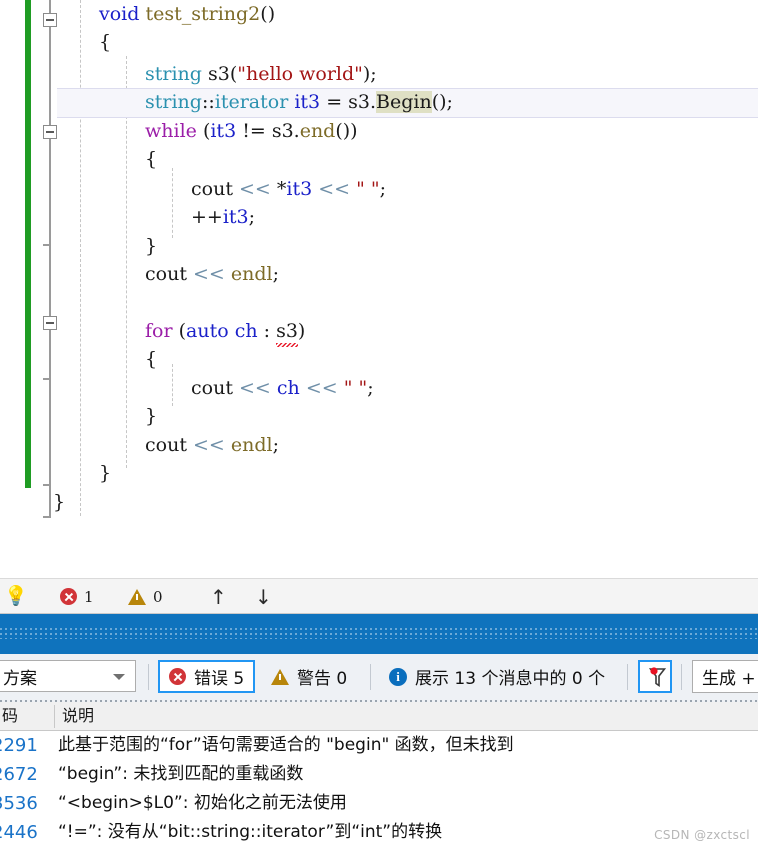  I want to click on filter-icon-button, so click(655, 676).